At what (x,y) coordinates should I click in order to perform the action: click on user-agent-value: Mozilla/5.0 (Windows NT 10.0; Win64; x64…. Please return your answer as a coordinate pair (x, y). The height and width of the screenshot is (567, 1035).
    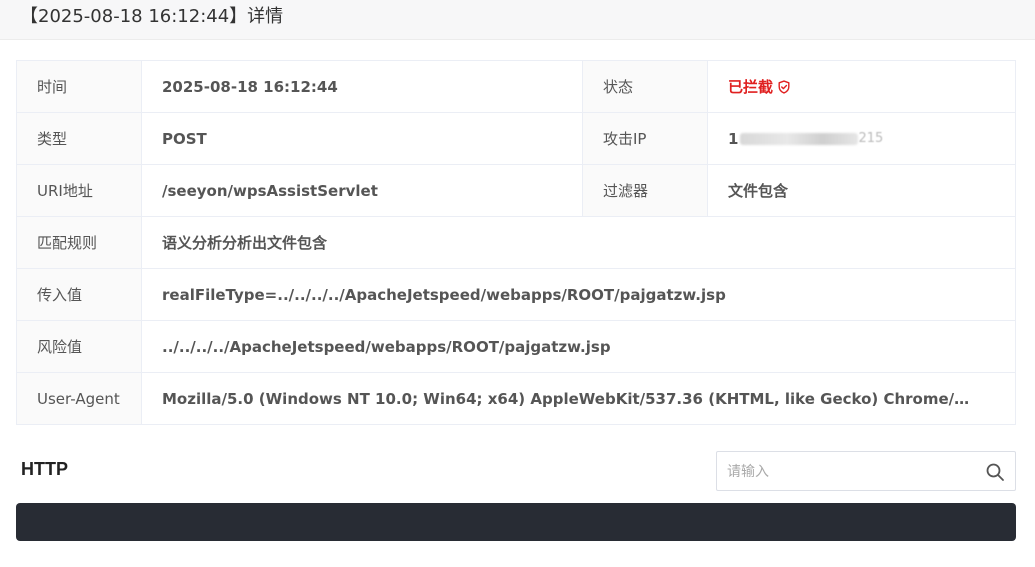
    Looking at the image, I should click on (567, 398).